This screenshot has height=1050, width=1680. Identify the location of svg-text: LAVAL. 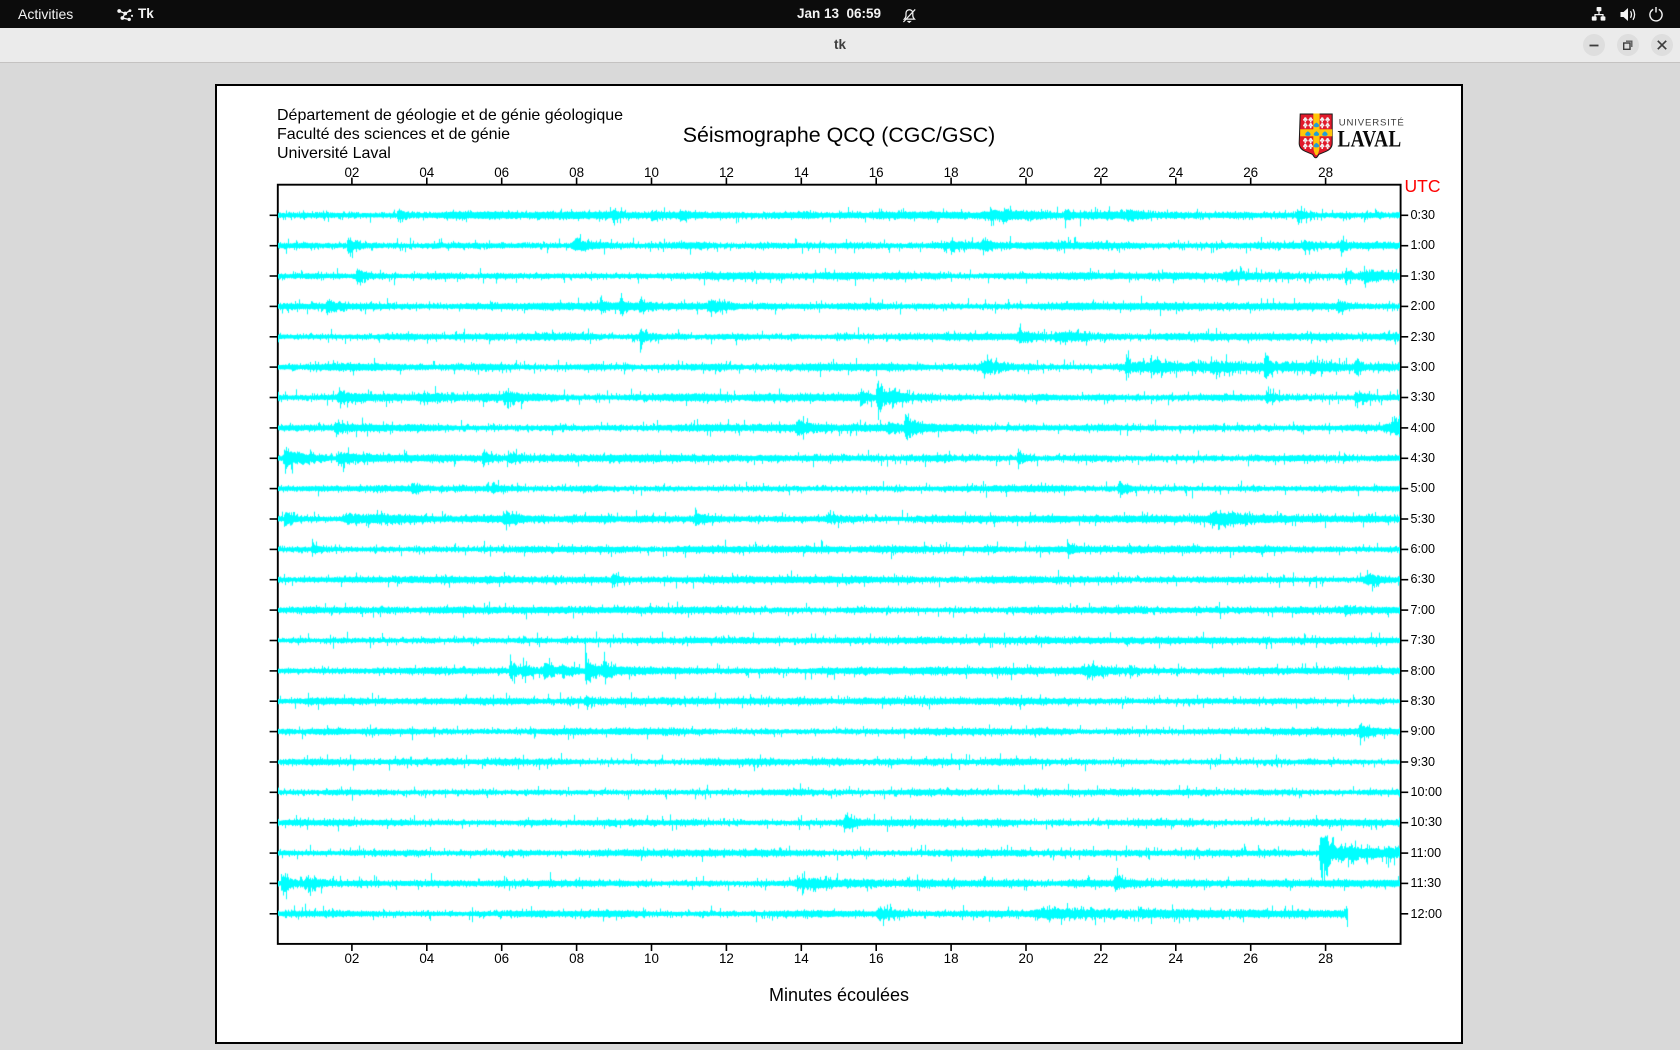
(1370, 140).